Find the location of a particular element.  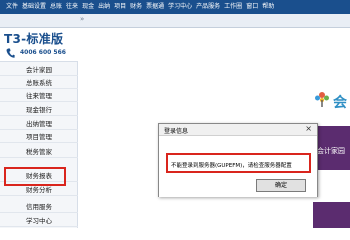

tree-logo-icon is located at coordinates (322, 99).